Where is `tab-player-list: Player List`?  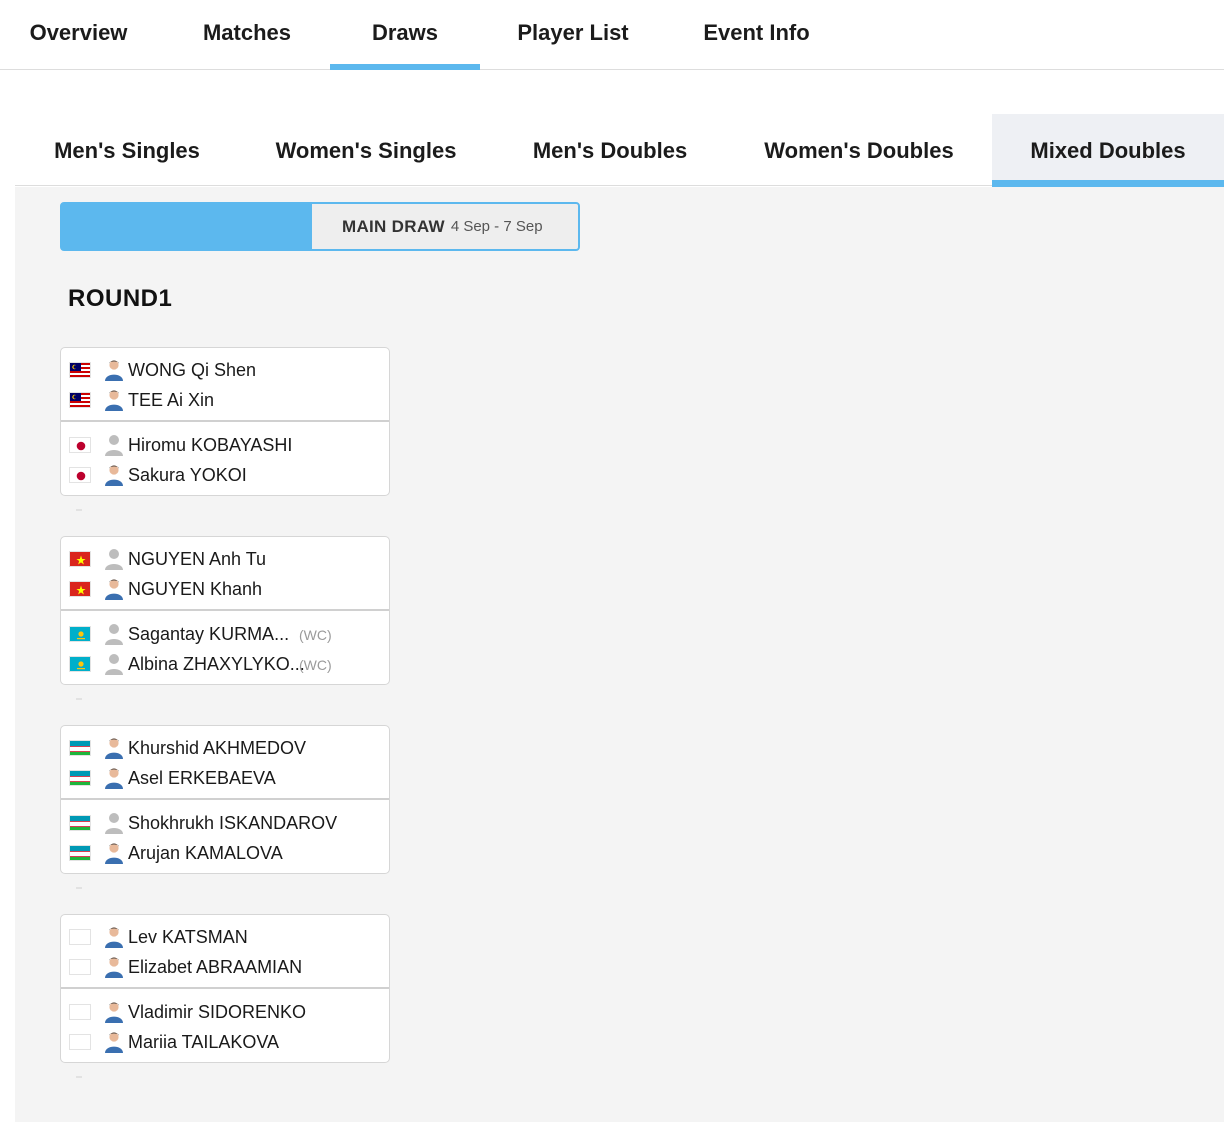 tab-player-list: Player List is located at coordinates (573, 34).